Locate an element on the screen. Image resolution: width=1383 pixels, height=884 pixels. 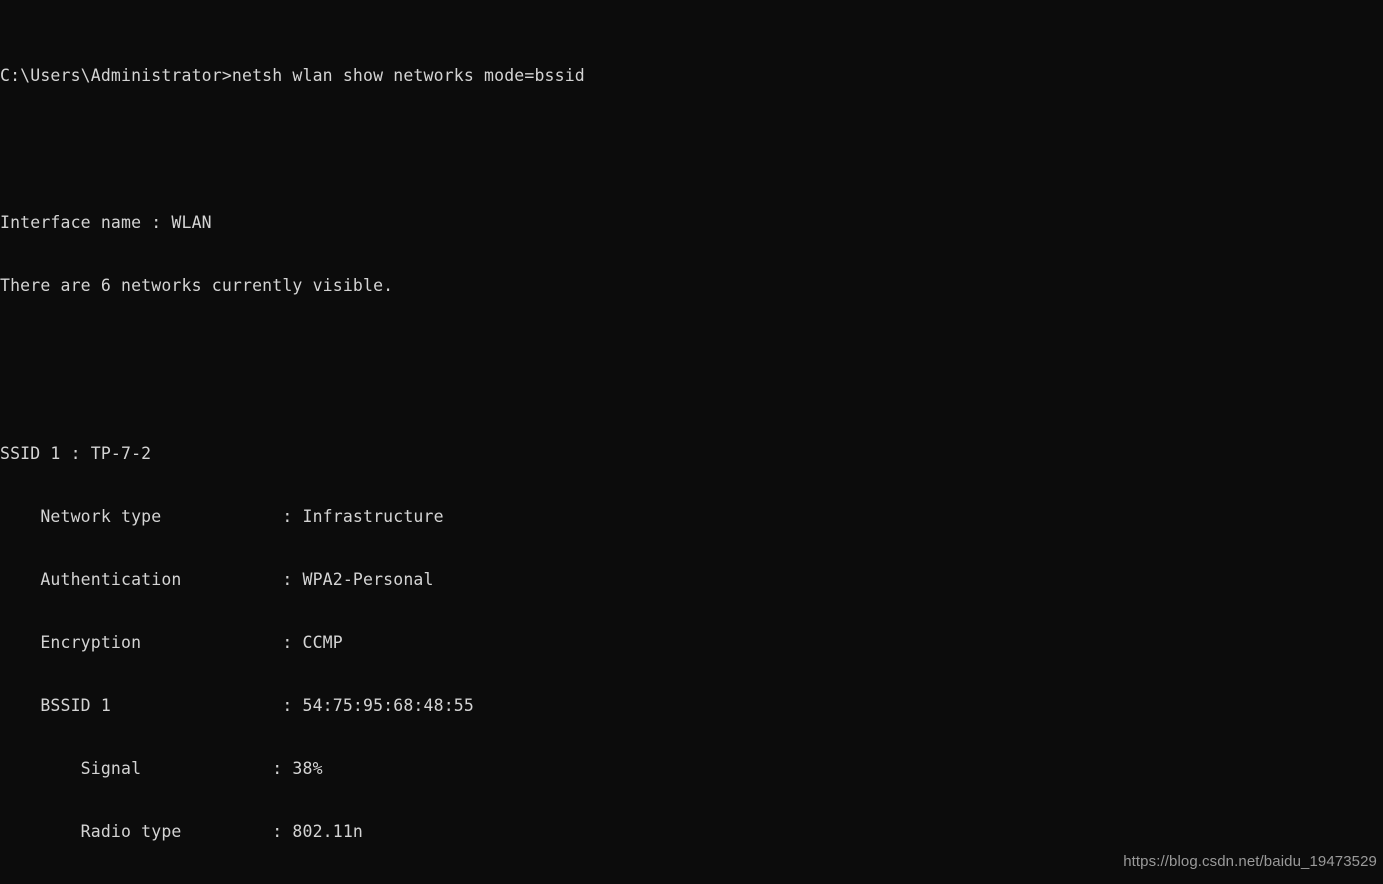
network-type-line: Network type : Infrastructure is located at coordinates (222, 516).